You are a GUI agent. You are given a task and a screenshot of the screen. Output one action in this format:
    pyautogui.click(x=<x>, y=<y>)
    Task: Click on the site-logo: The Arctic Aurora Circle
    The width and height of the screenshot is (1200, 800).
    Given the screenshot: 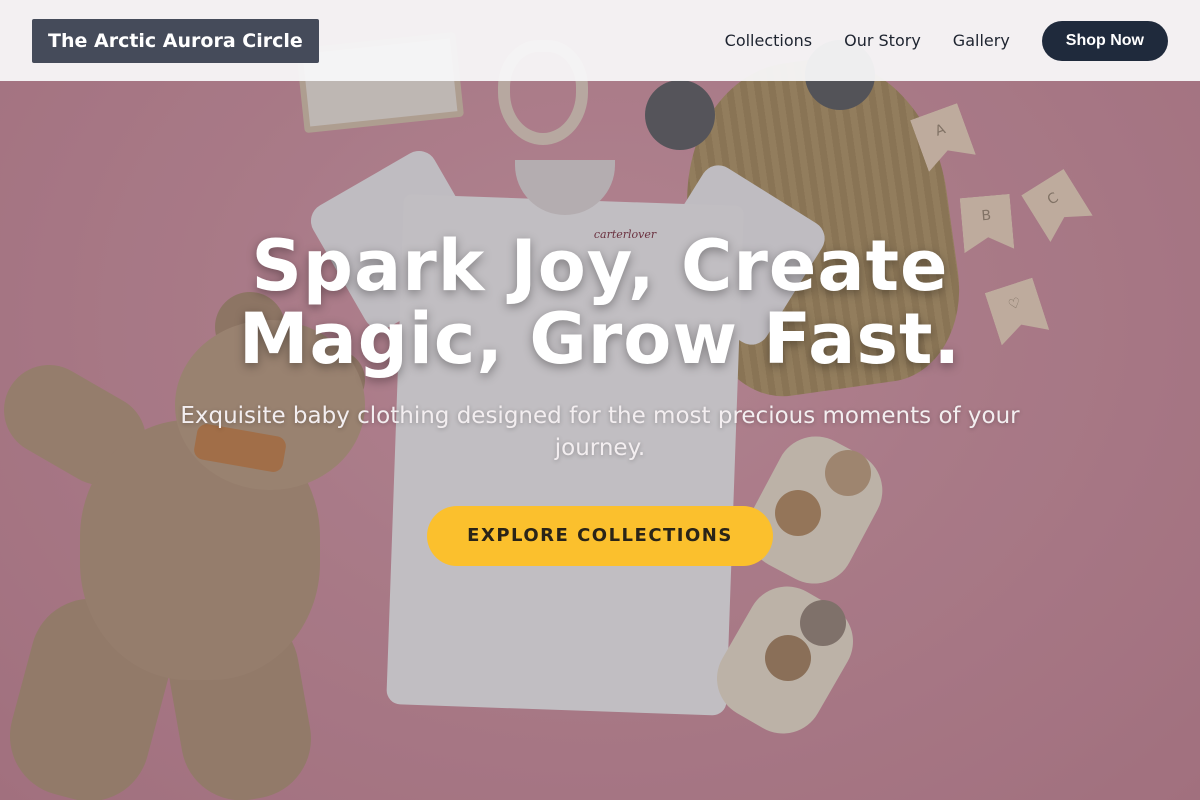 What is the action you would take?
    pyautogui.click(x=175, y=40)
    